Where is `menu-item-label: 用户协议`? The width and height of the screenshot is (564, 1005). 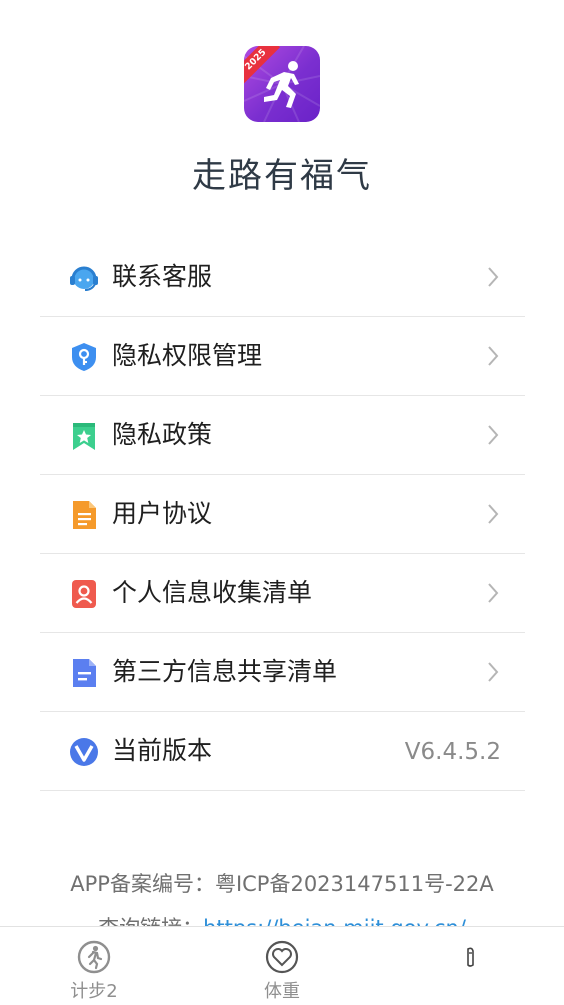
menu-item-label: 用户协议 is located at coordinates (162, 513).